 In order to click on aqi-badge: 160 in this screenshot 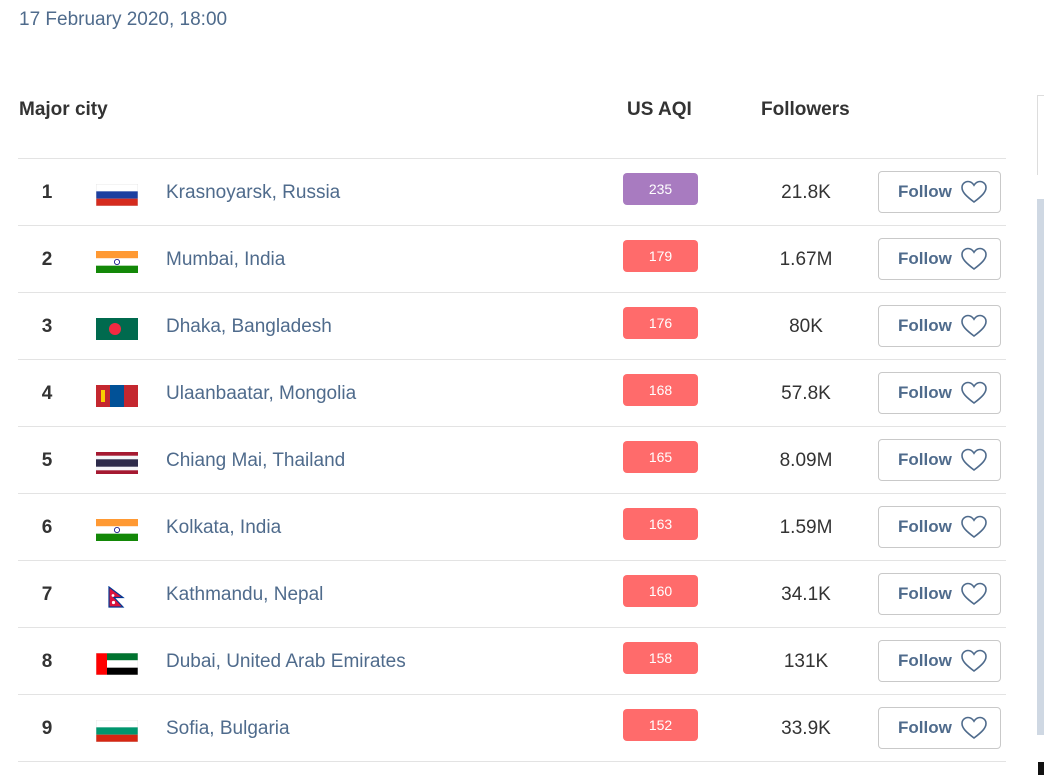, I will do `click(660, 591)`.